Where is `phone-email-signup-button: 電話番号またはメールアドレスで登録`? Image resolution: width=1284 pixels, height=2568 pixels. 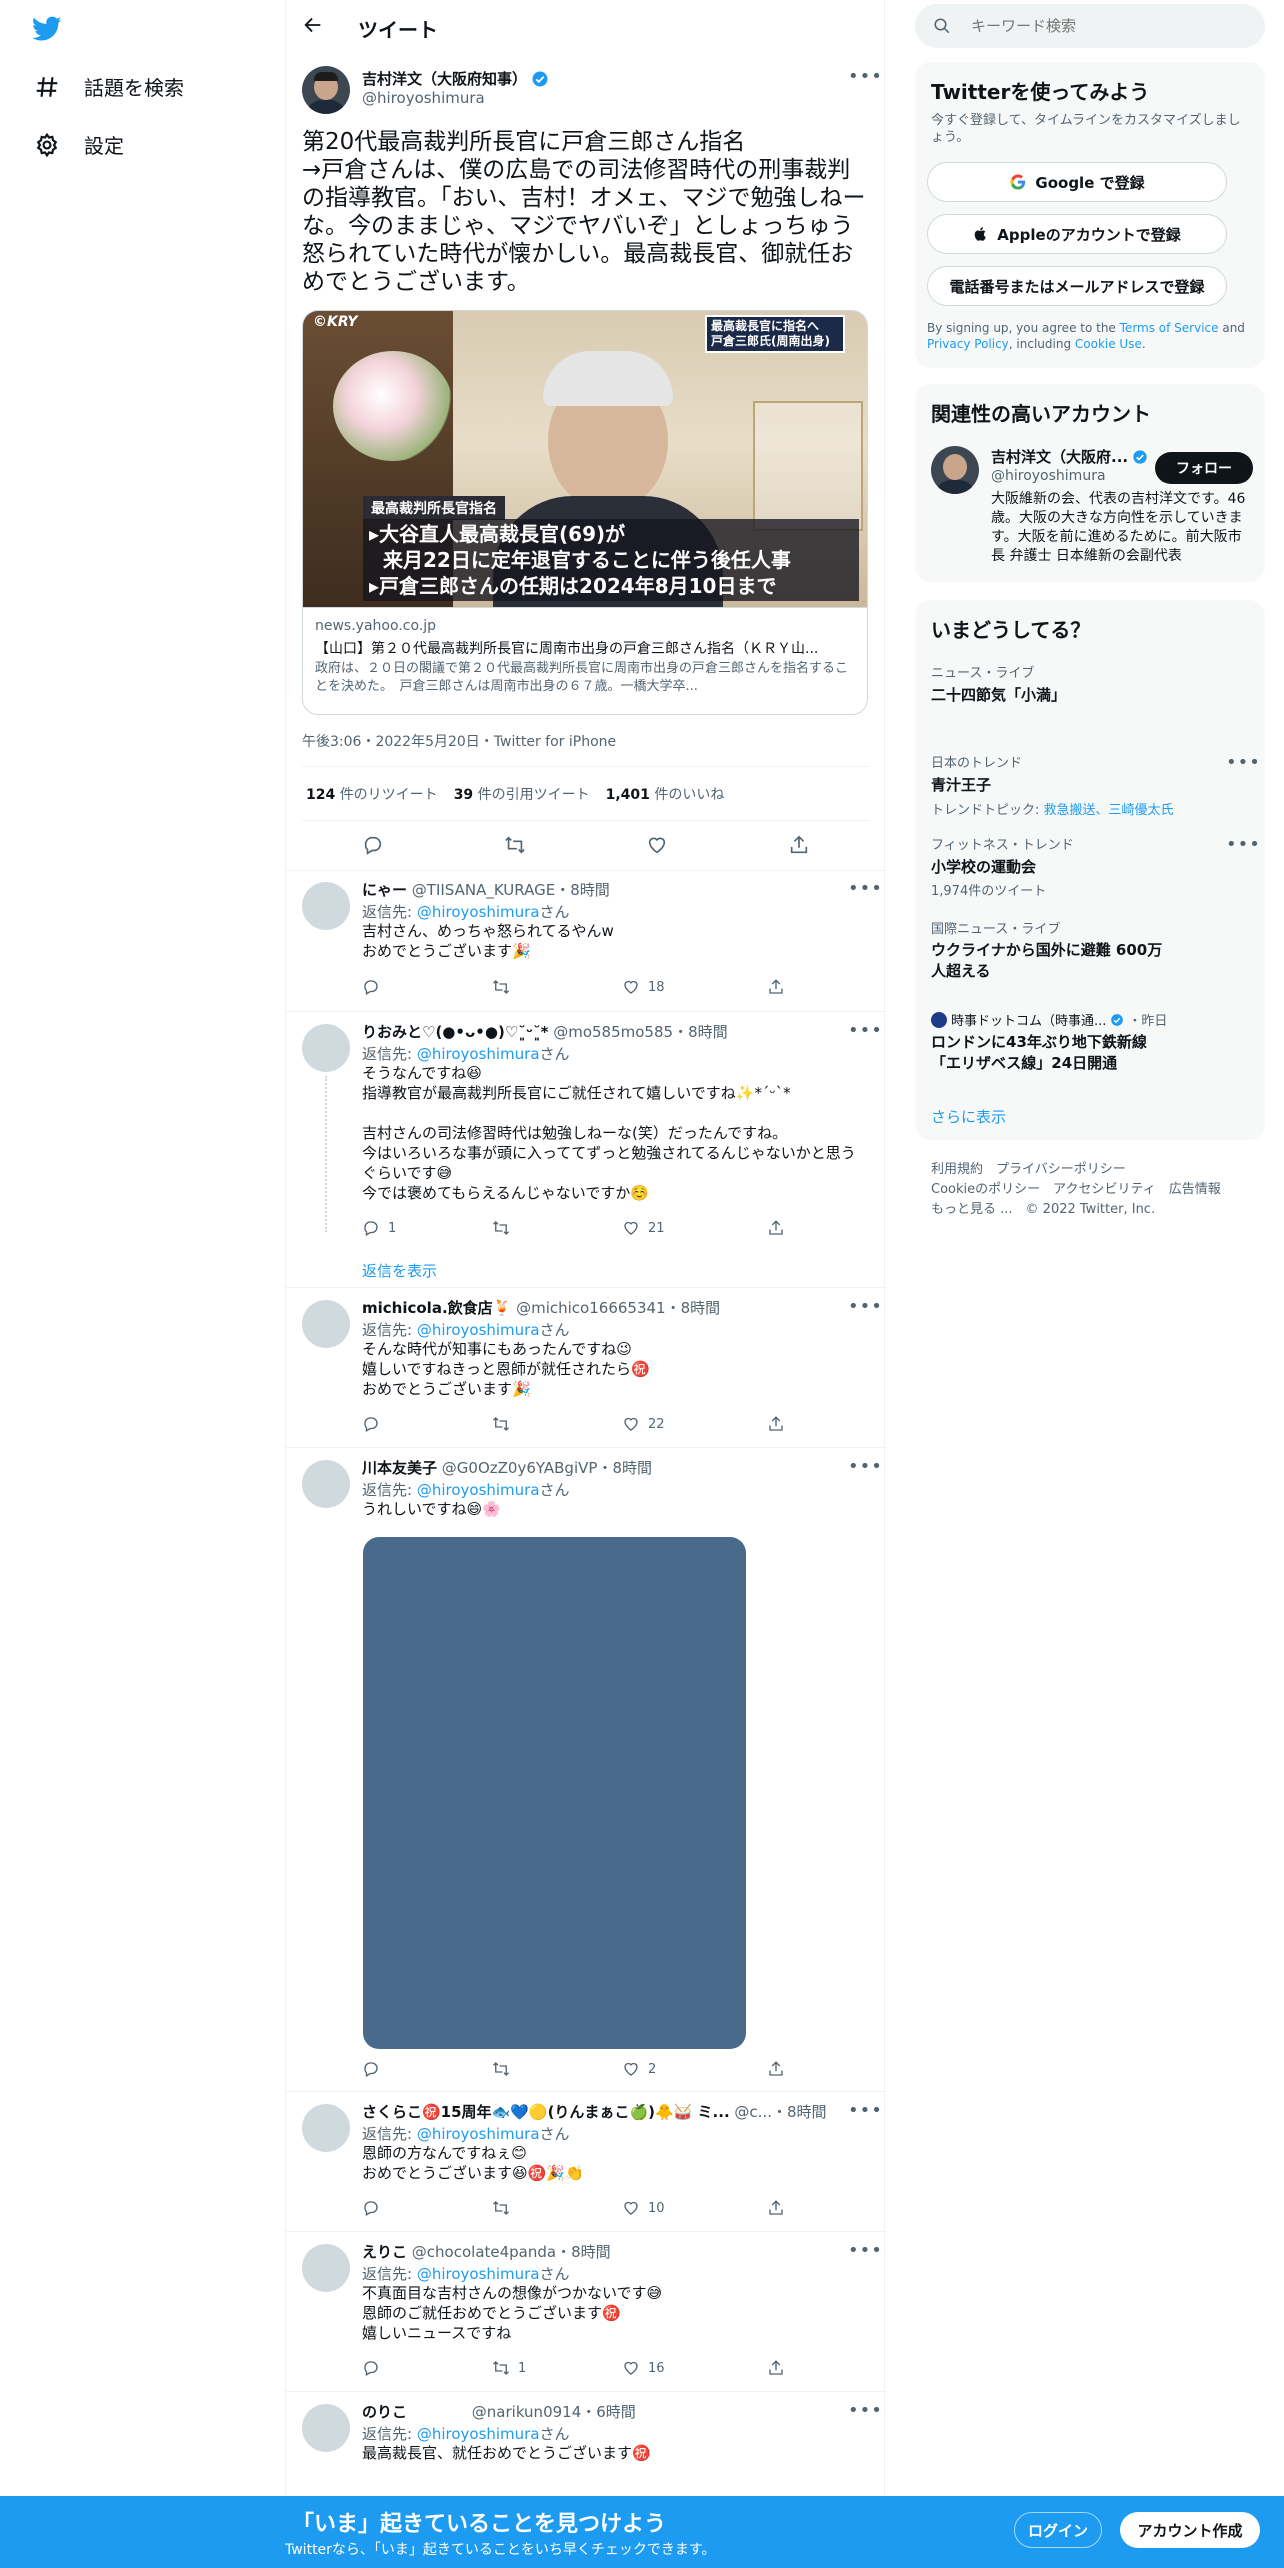 phone-email-signup-button: 電話番号またはメールアドレスで登録 is located at coordinates (1077, 286).